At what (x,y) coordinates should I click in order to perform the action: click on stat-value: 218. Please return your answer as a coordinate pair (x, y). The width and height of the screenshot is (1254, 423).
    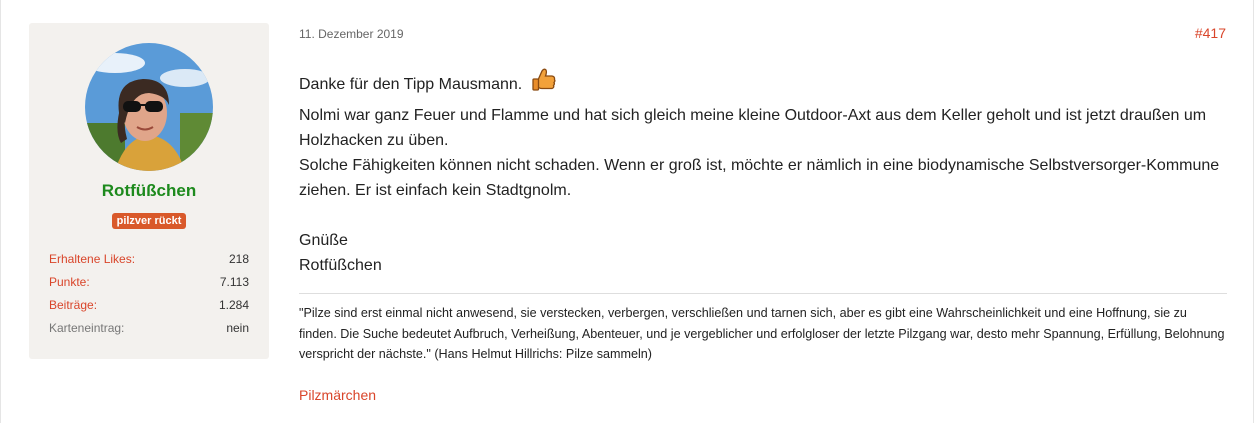
    Looking at the image, I should click on (238, 259).